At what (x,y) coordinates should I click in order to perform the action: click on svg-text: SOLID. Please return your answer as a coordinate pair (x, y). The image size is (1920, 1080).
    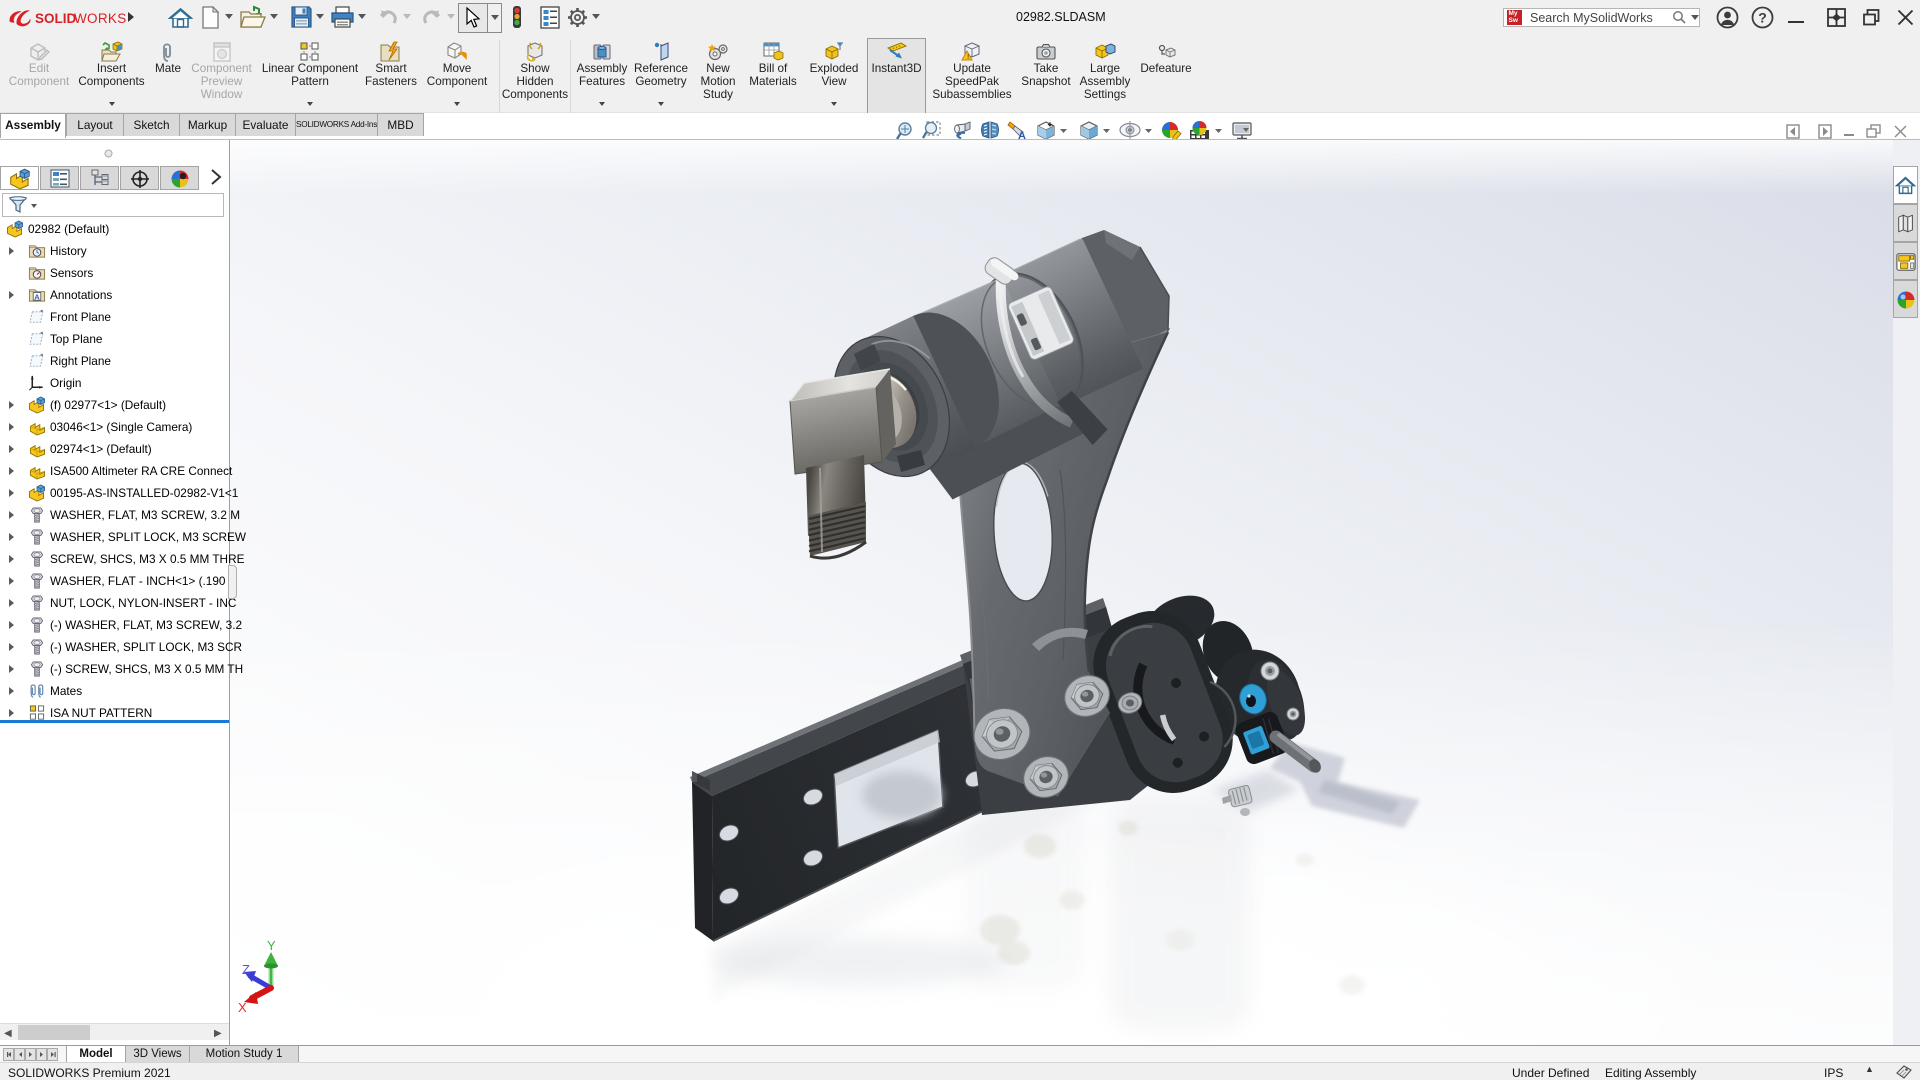
    Looking at the image, I should click on (56, 18).